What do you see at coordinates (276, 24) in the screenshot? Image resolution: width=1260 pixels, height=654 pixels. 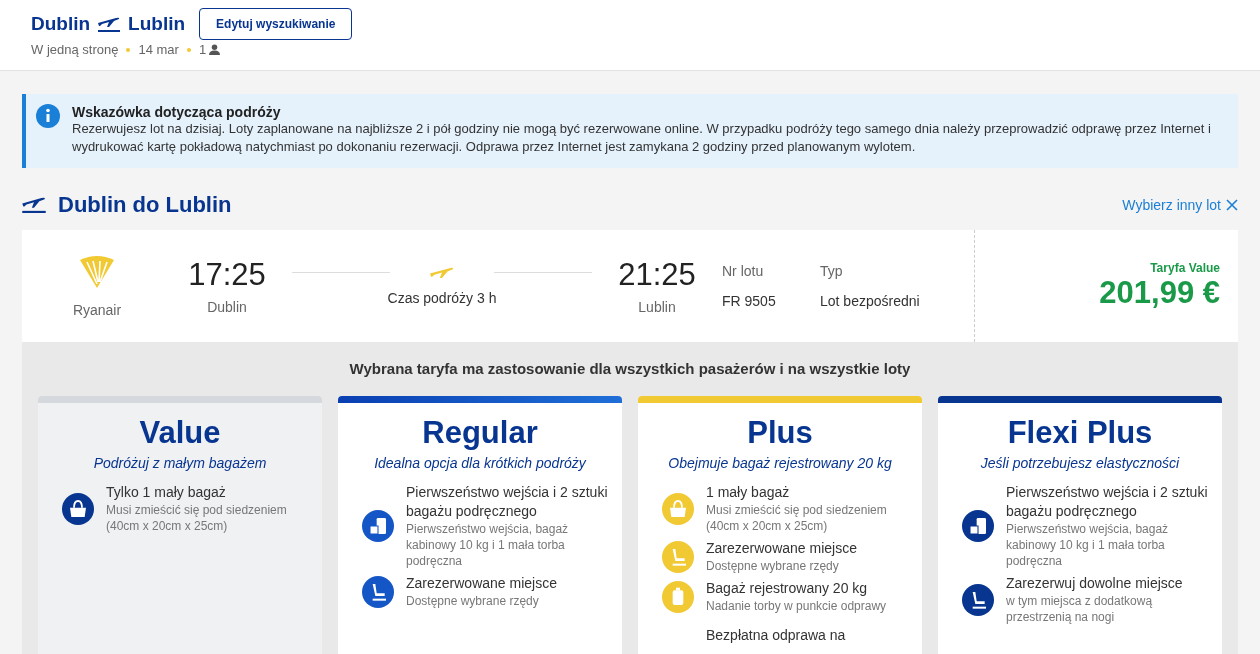 I see `edit-search-button: Edytuj wyszukiwanie` at bounding box center [276, 24].